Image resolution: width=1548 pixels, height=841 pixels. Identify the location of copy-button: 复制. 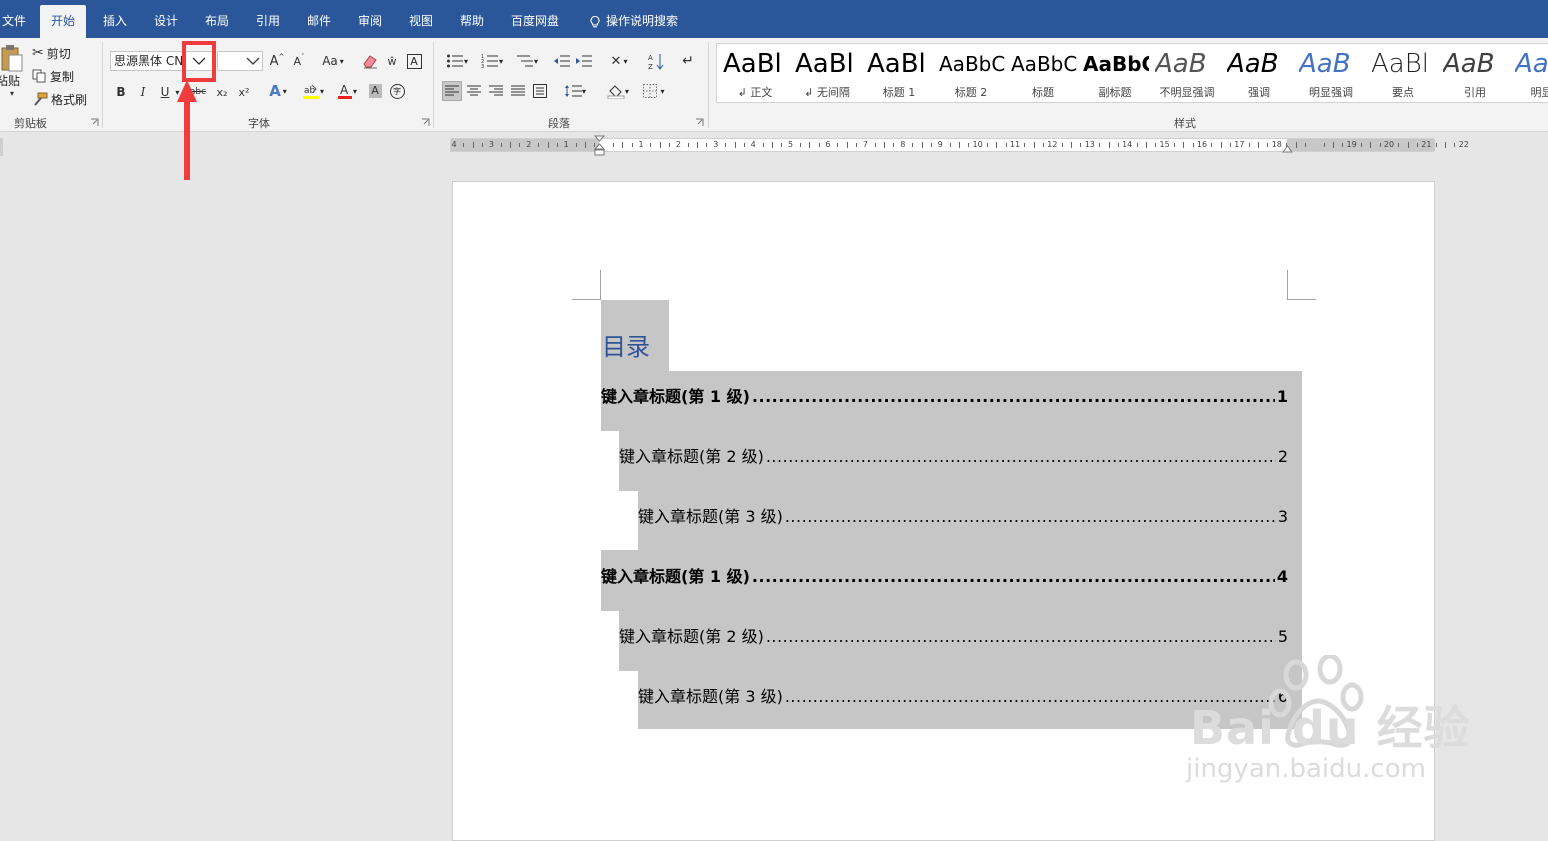
(53, 76).